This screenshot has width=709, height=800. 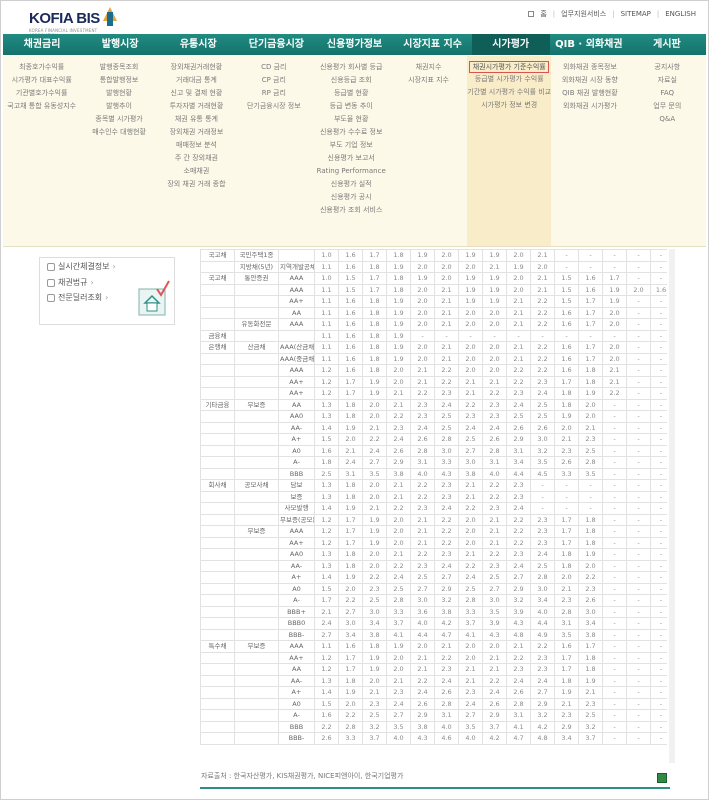 I want to click on mega-menu-item: 신용평가 수수료 정보, so click(x=351, y=132).